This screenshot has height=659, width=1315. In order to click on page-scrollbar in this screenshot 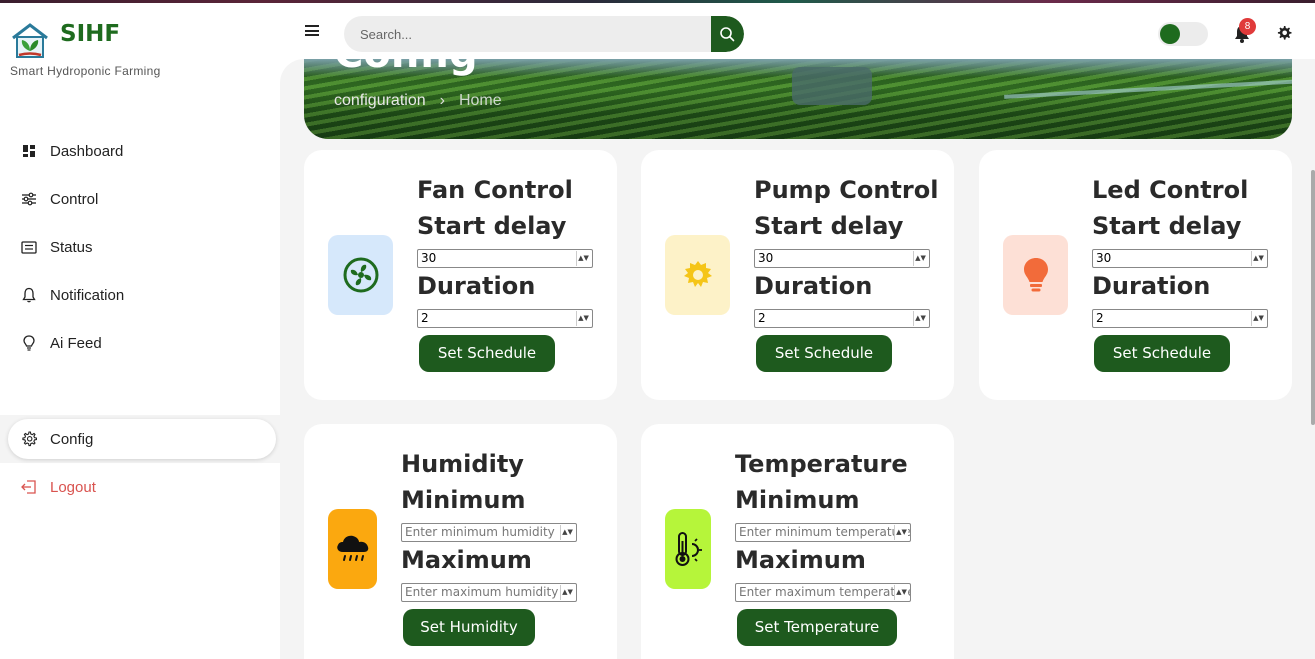, I will do `click(1313, 297)`.